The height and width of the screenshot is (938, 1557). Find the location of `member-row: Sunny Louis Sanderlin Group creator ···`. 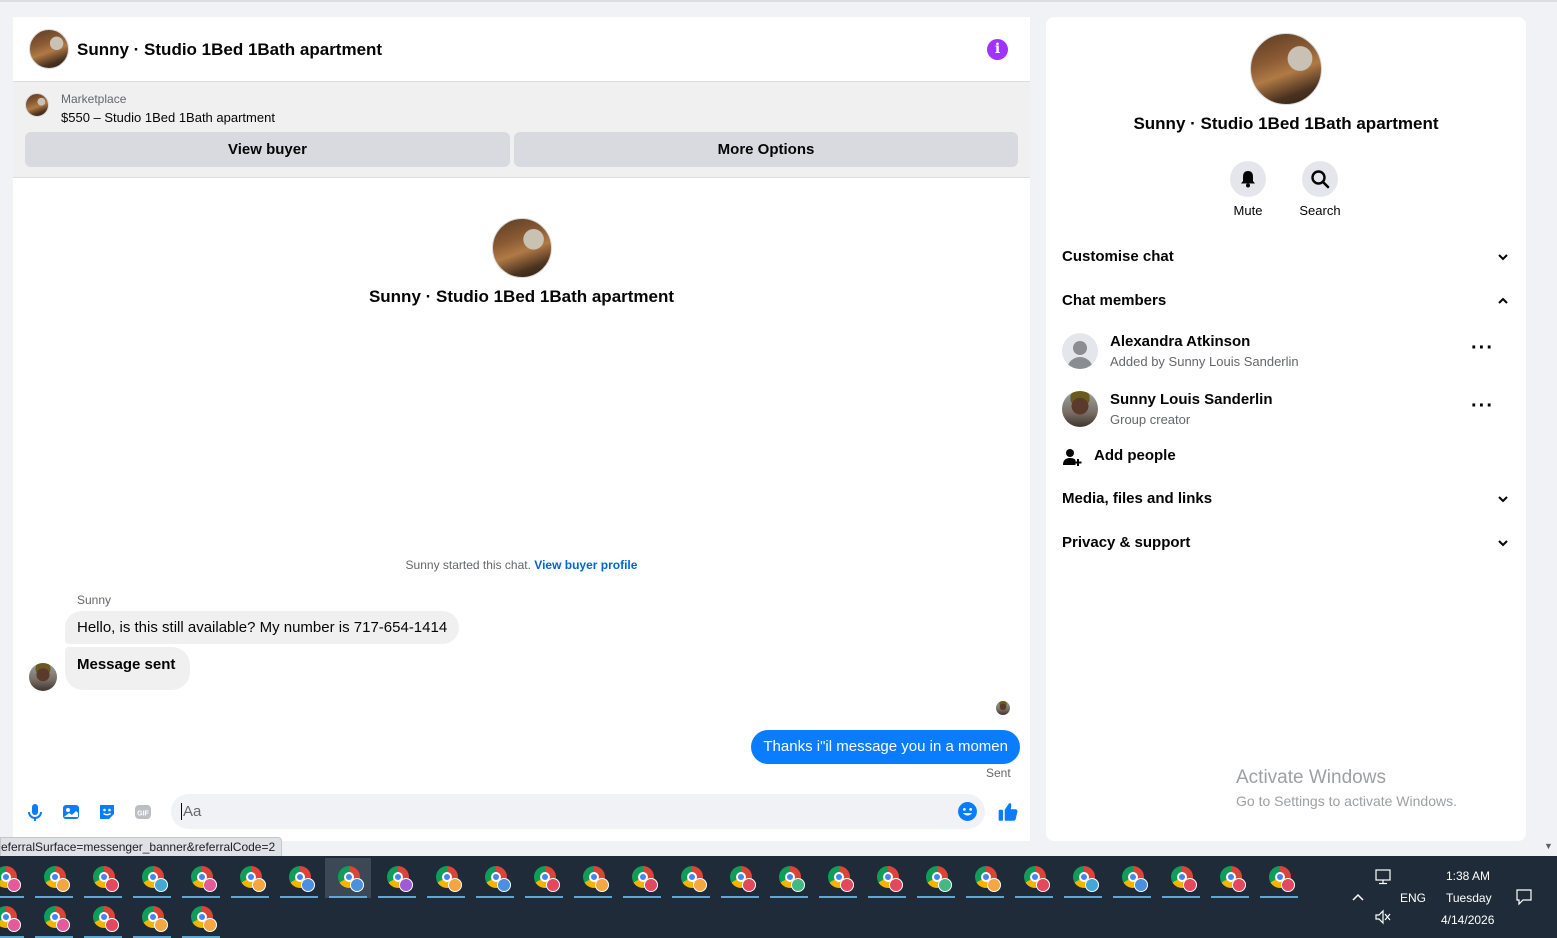

member-row: Sunny Louis Sanderlin Group creator ··· is located at coordinates (1286, 411).